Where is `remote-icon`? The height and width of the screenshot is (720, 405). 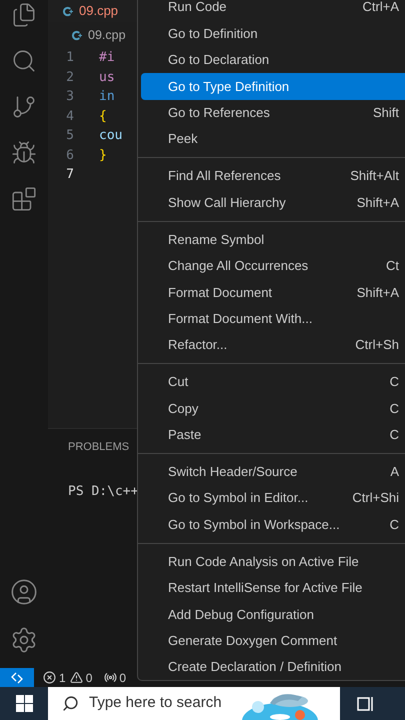 remote-icon is located at coordinates (17, 678).